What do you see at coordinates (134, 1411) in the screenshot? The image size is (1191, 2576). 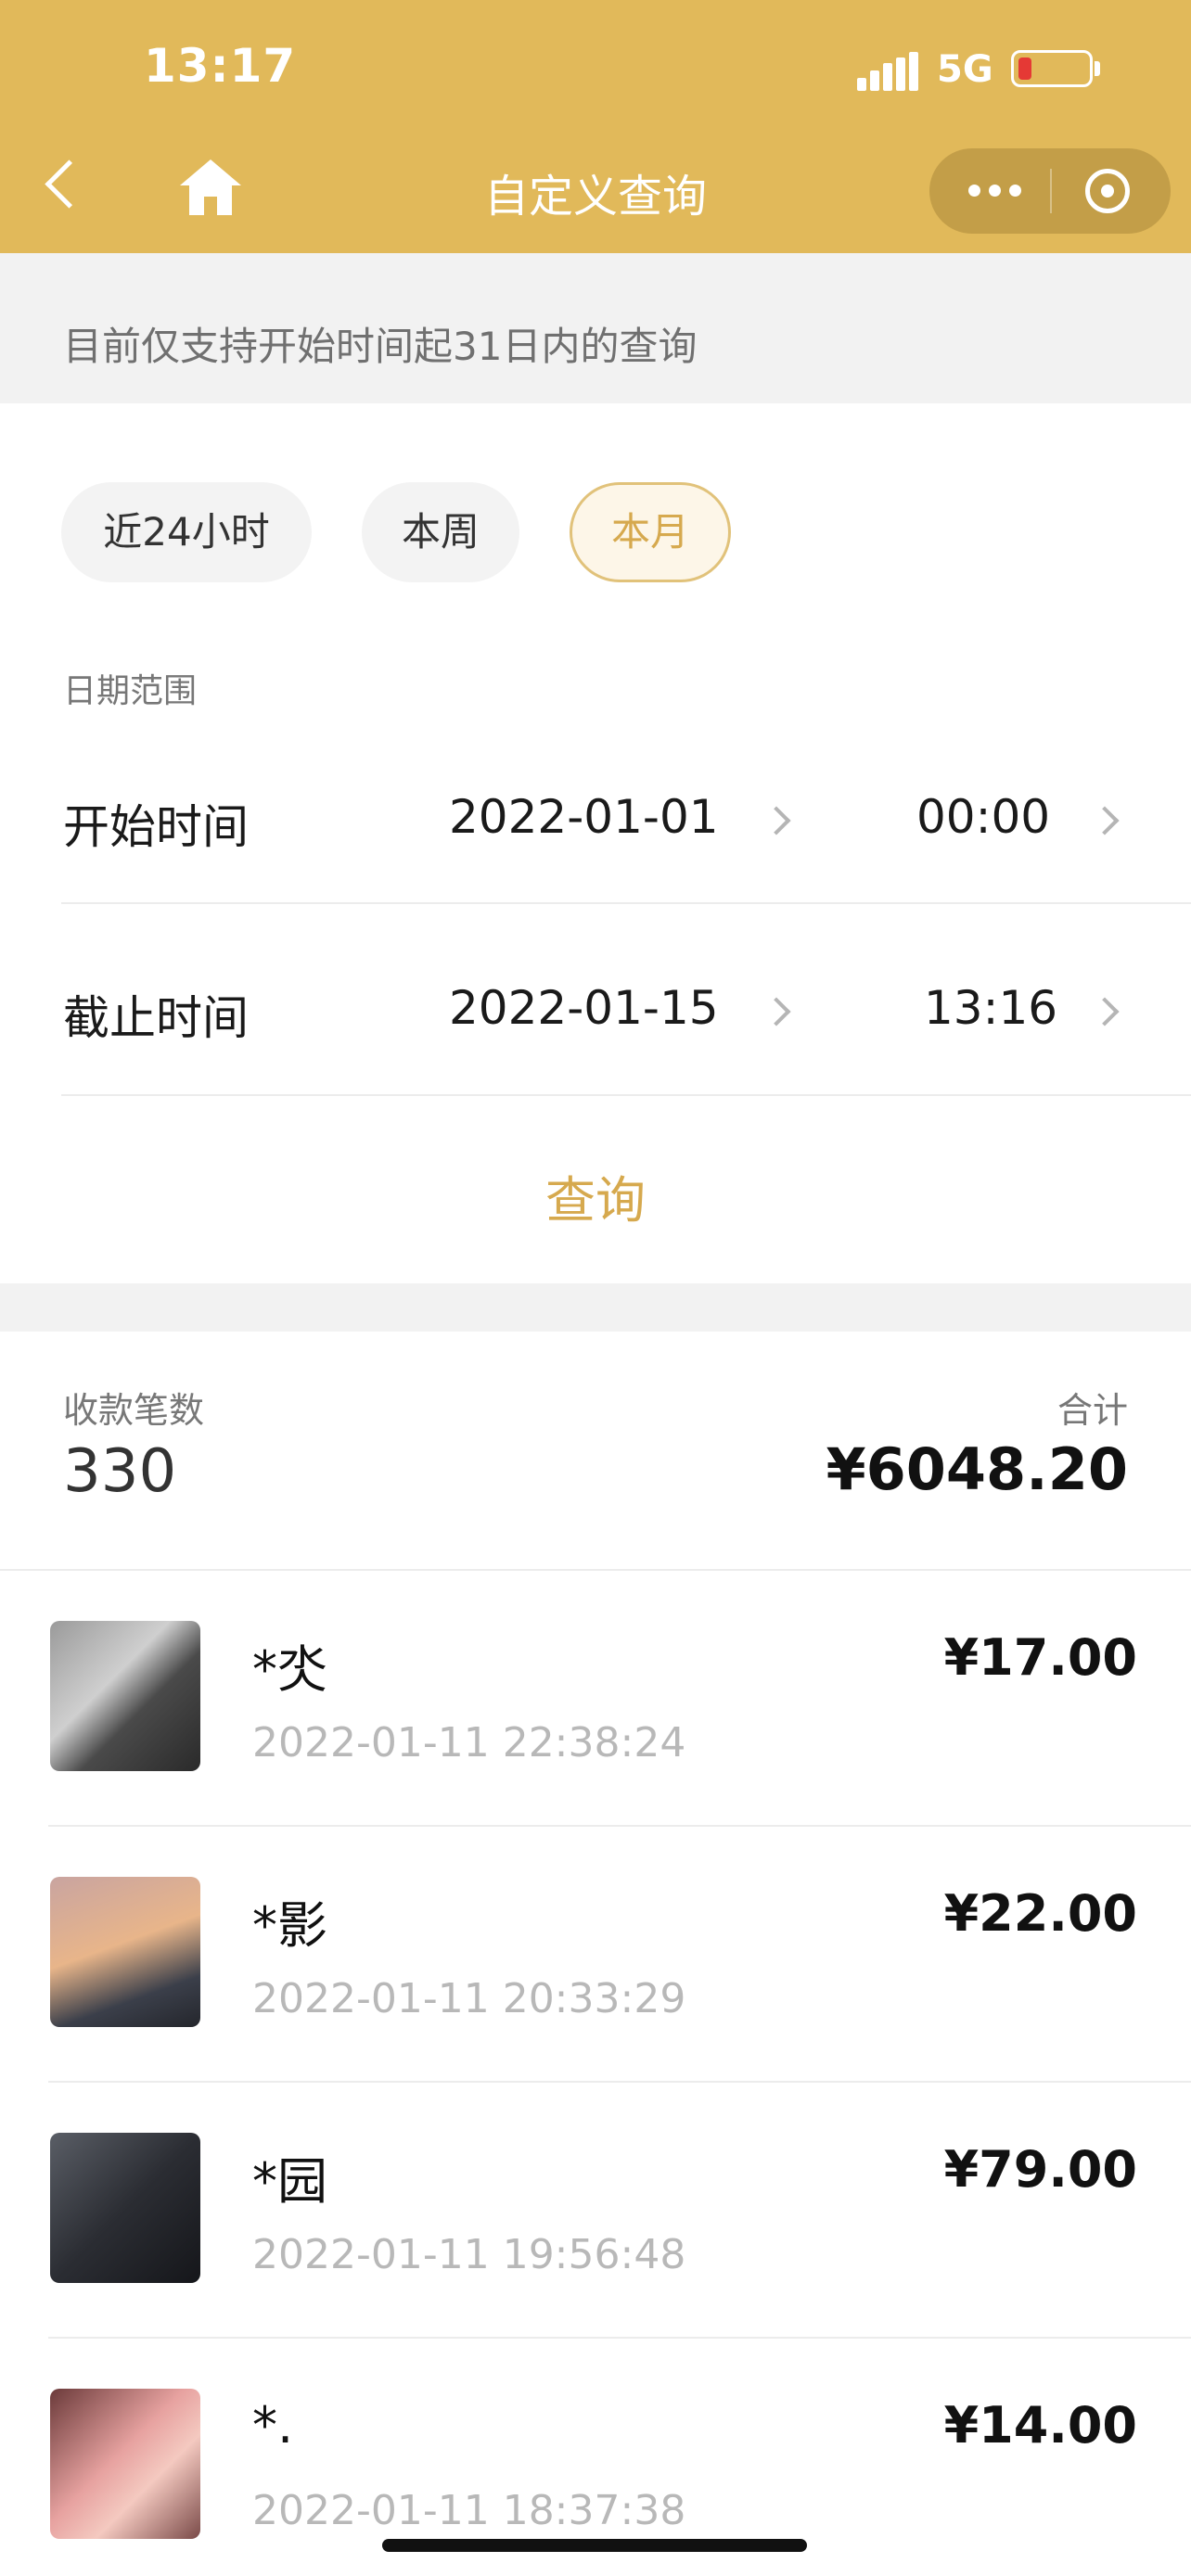 I see `count-label: 收款笔数` at bounding box center [134, 1411].